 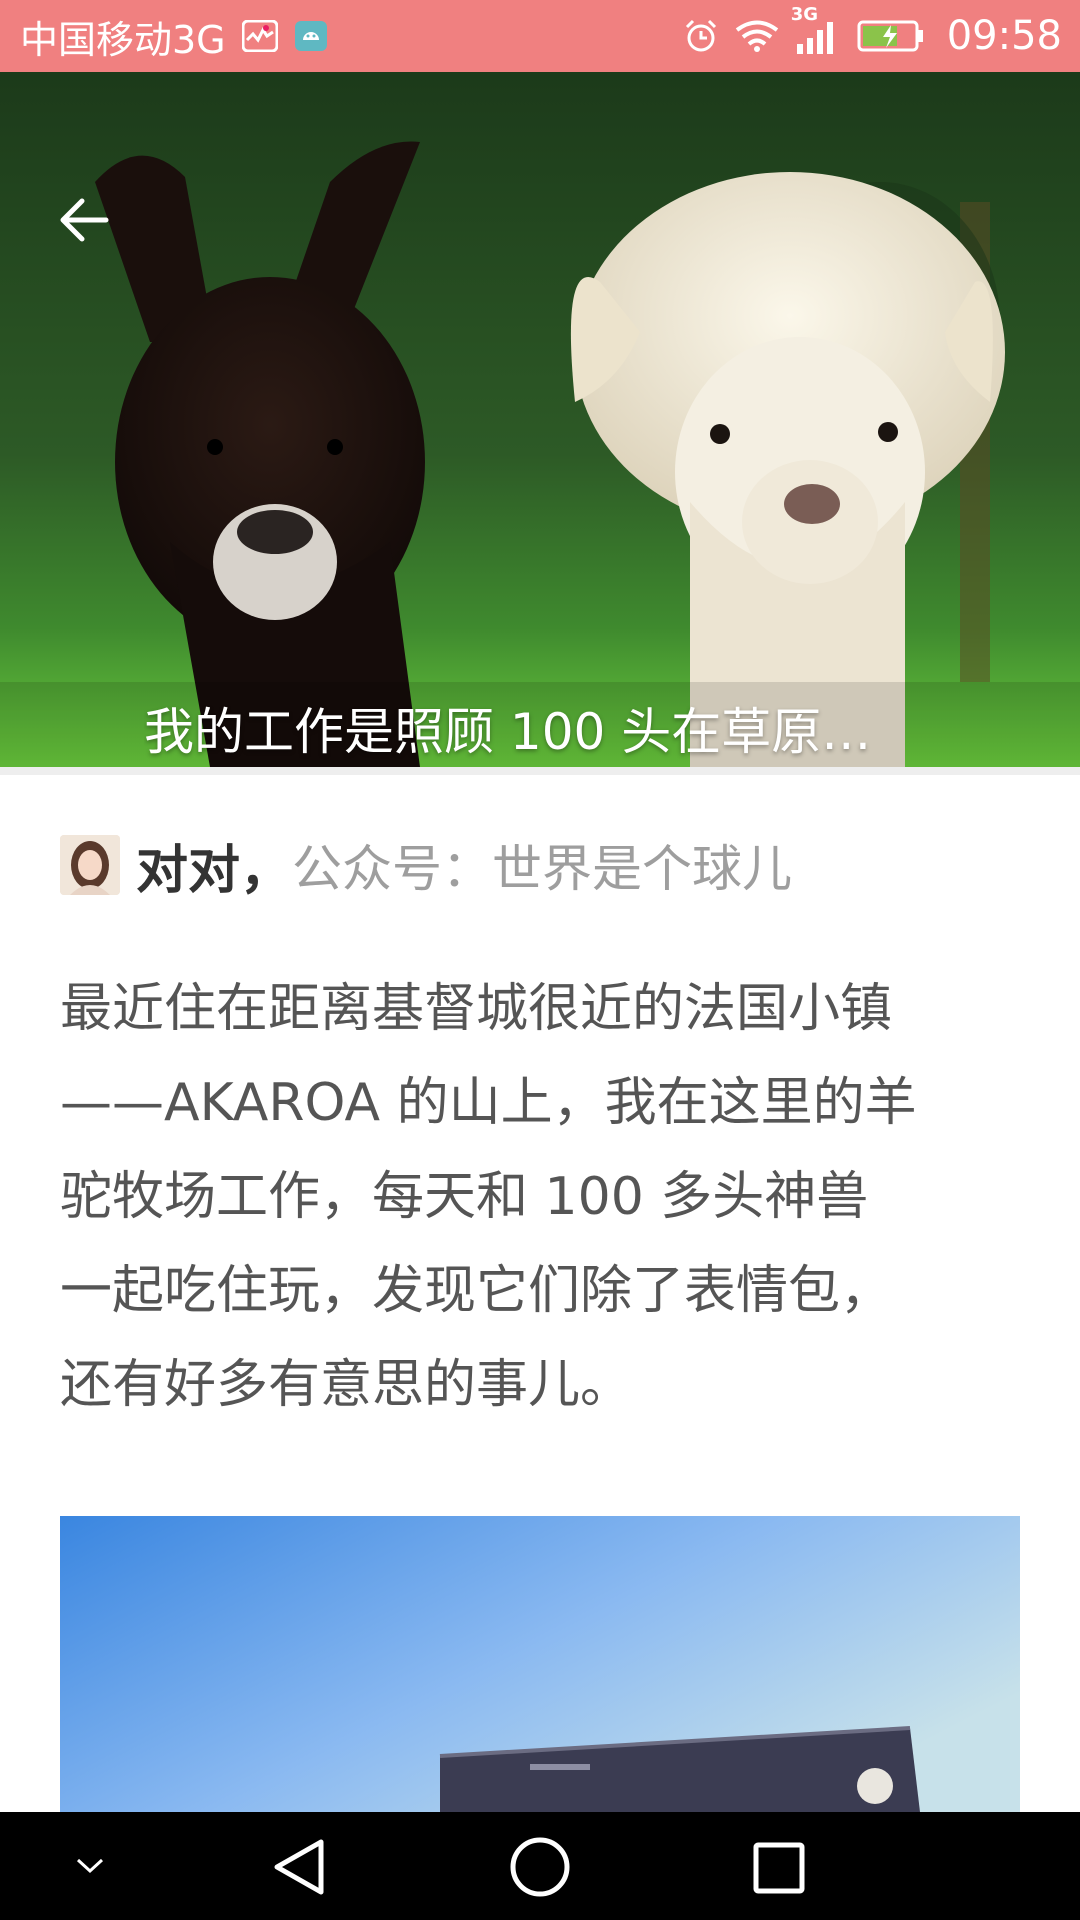 I want to click on carrier-label: 中国移动3G, so click(x=123, y=39).